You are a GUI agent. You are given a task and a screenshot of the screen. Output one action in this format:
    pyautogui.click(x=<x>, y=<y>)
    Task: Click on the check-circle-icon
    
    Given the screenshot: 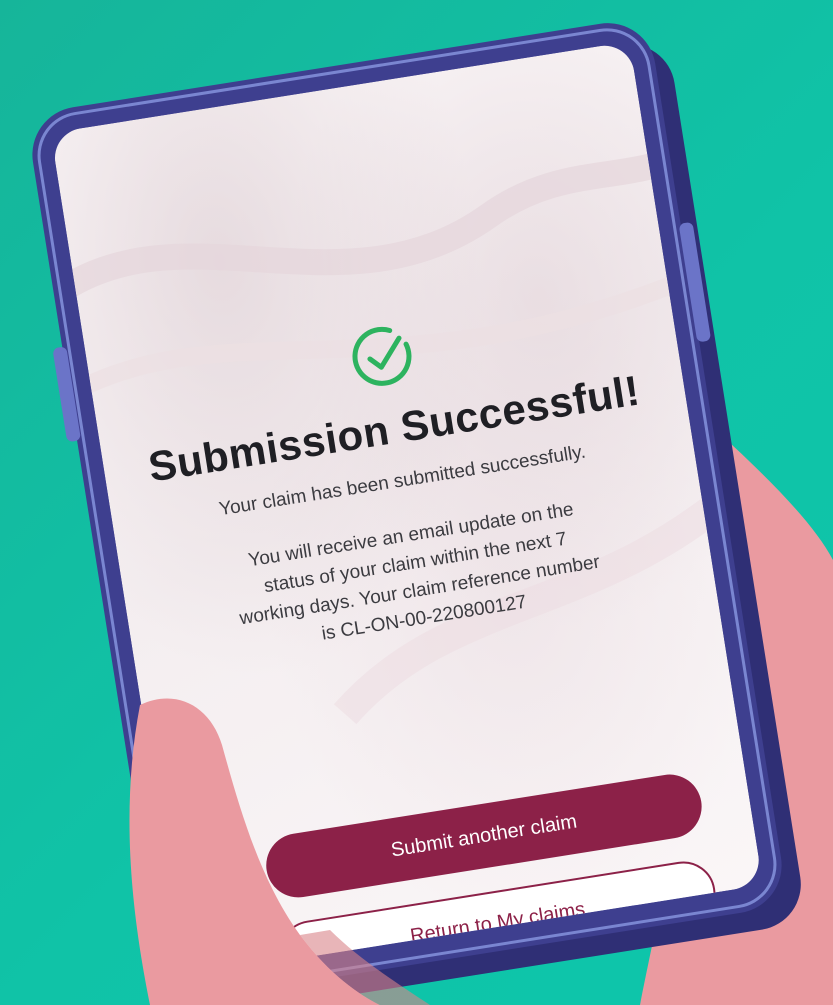 What is the action you would take?
    pyautogui.click(x=382, y=356)
    